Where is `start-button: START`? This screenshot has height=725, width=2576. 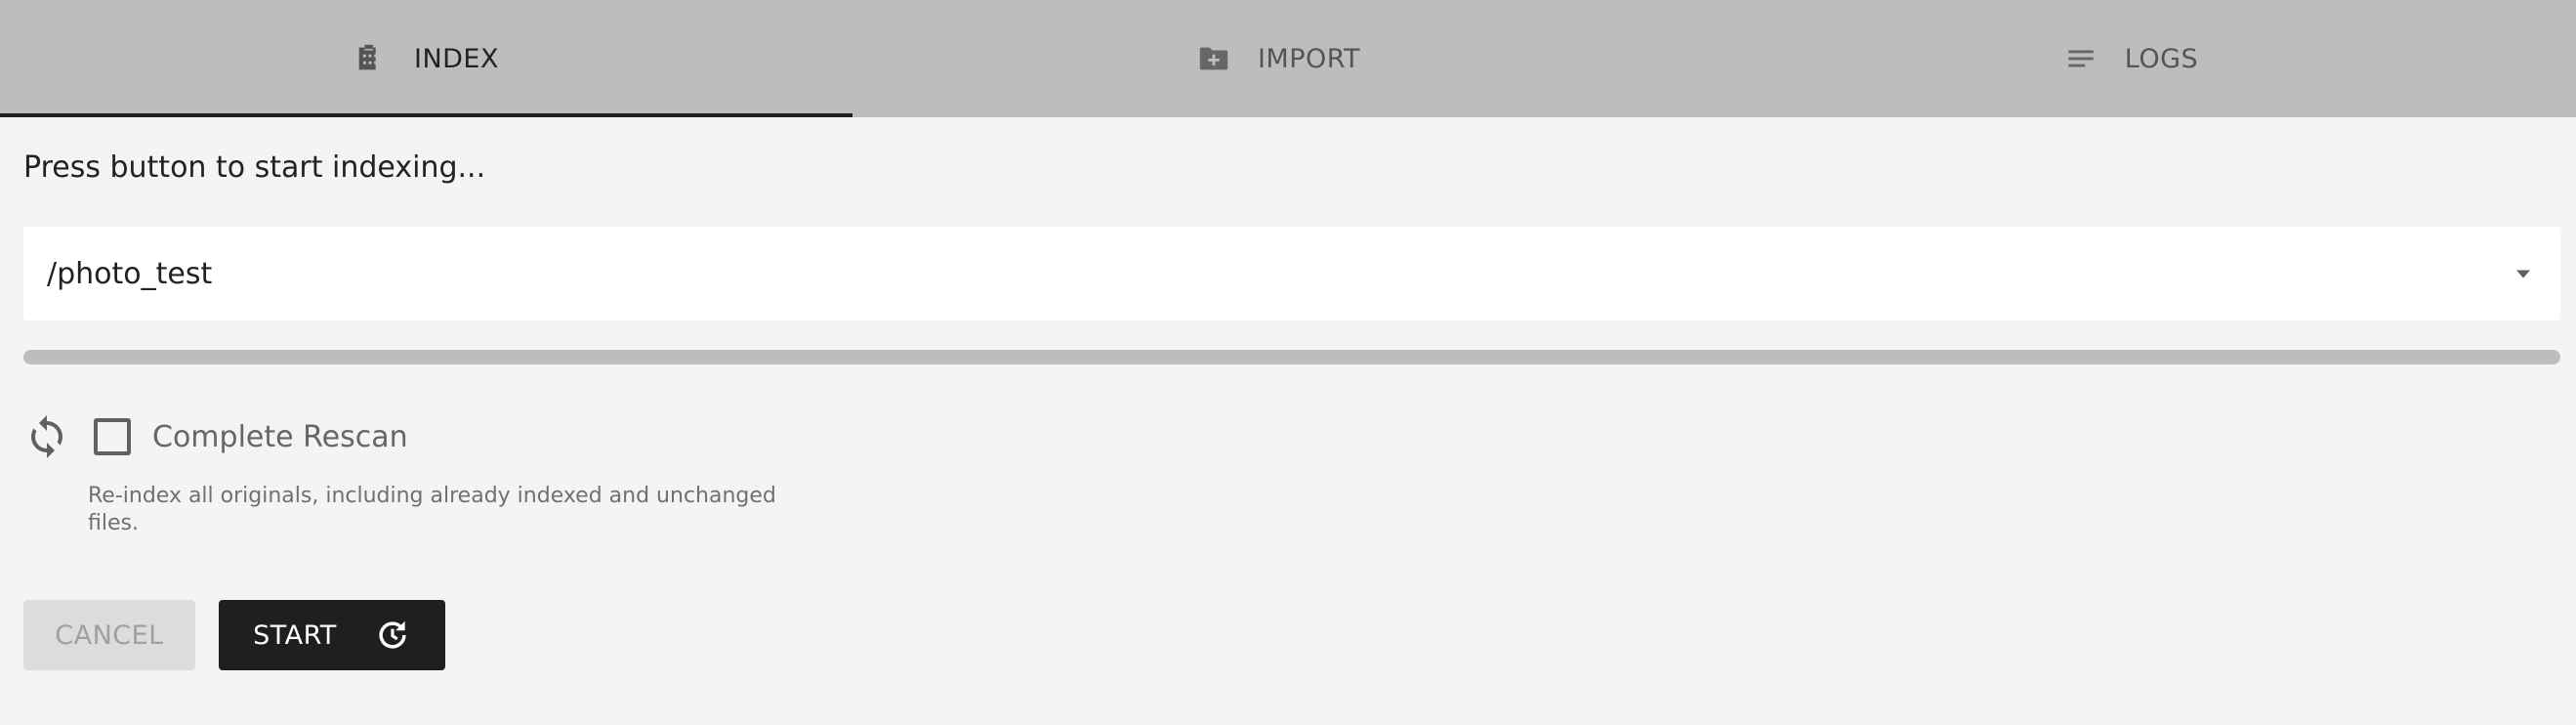
start-button: START is located at coordinates (332, 635).